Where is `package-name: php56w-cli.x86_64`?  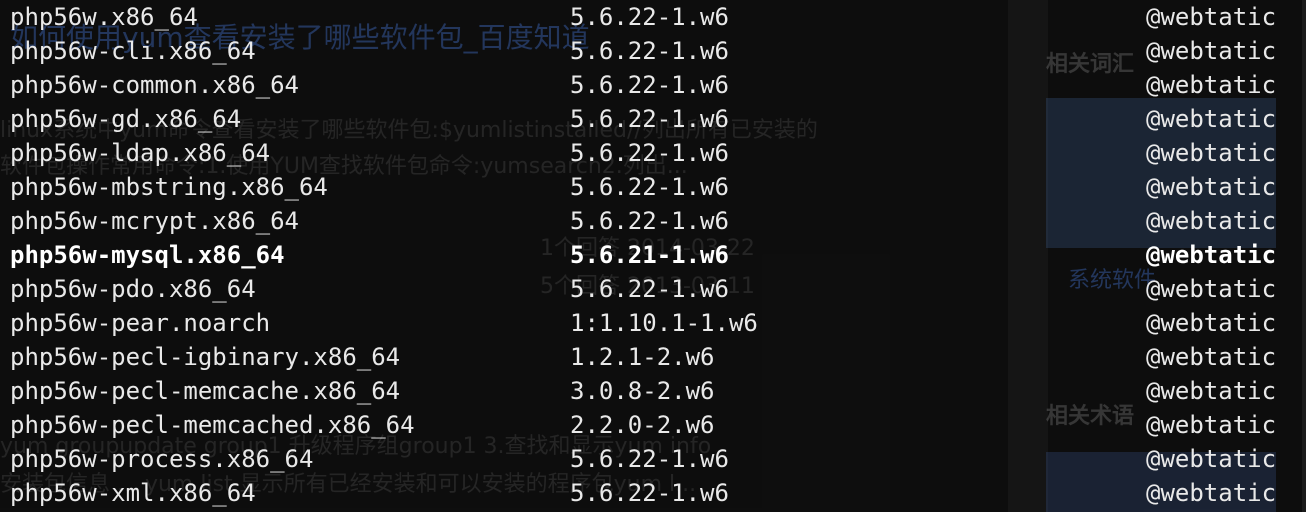 package-name: php56w-cli.x86_64 is located at coordinates (133, 51).